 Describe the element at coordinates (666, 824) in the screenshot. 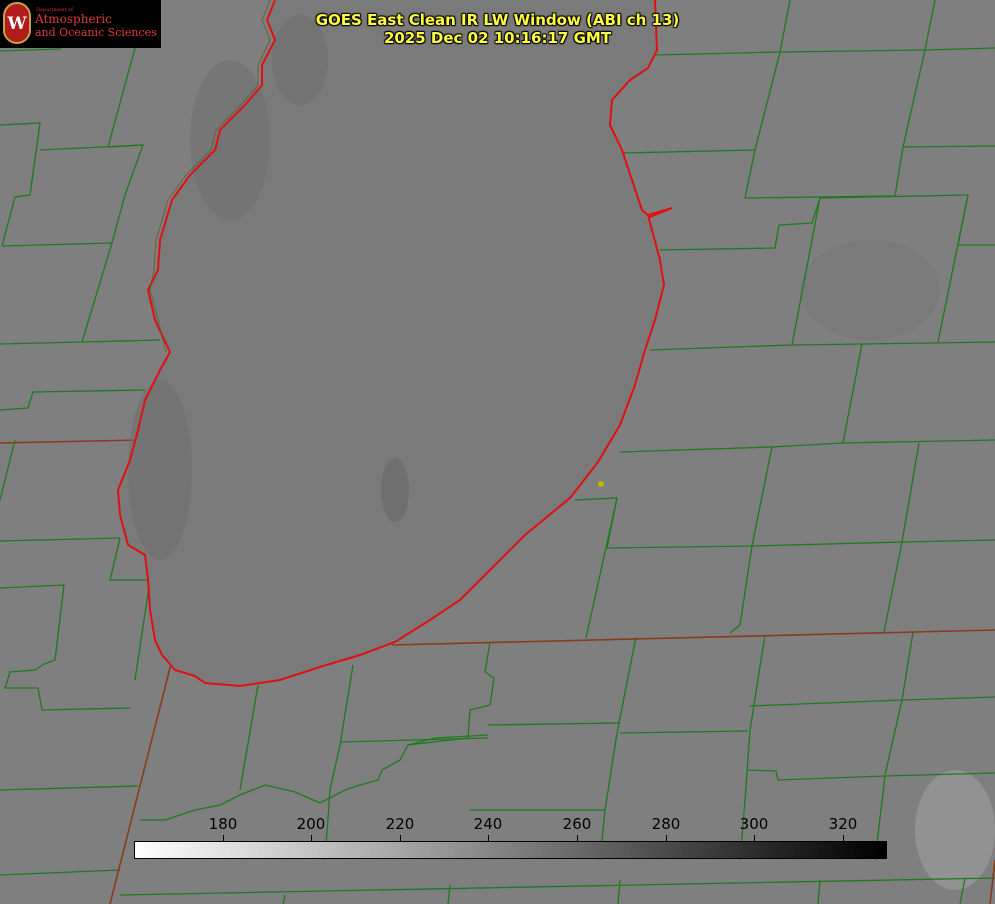

I see `colorbar-tick-label: 280` at that location.